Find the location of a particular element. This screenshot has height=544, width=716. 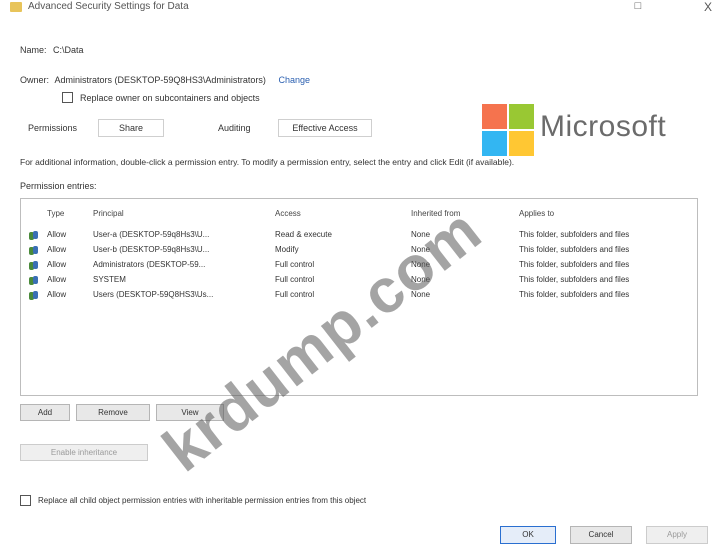

tab-share: Share is located at coordinates (131, 128).